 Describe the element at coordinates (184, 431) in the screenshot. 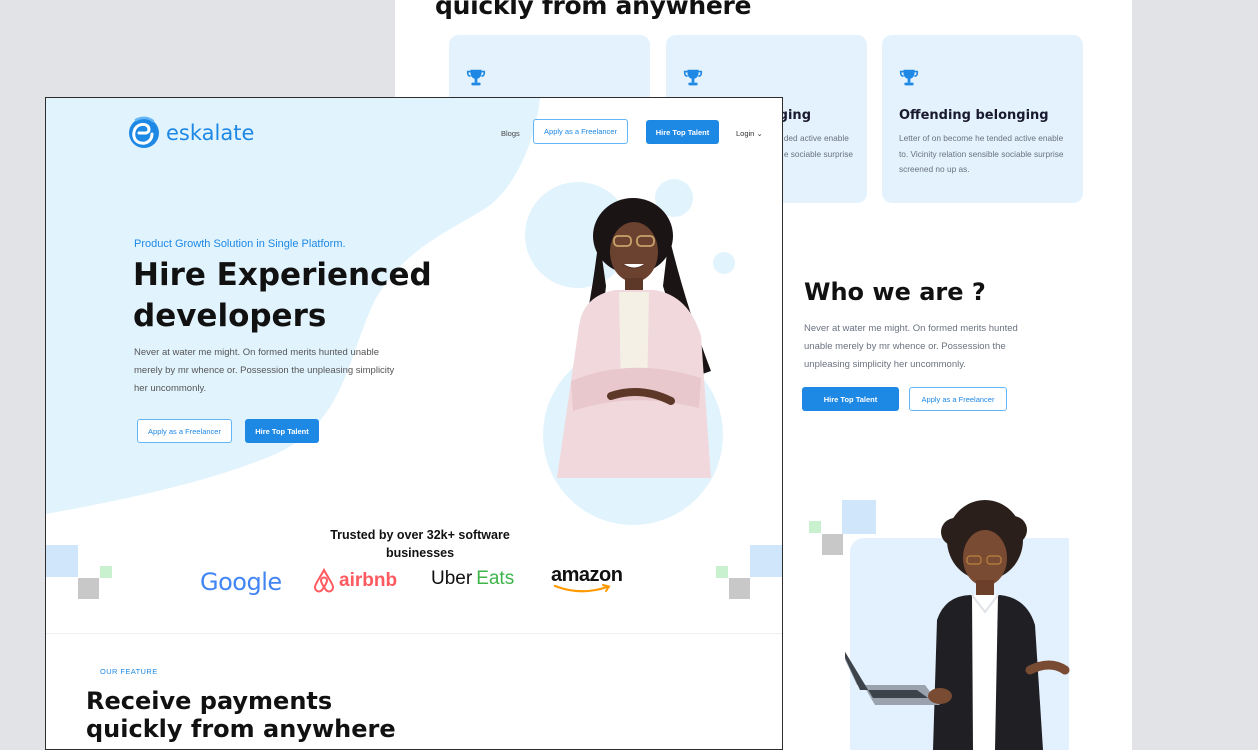

I see `hero-apply-freelancer-button: Apply as a Freelancer` at that location.